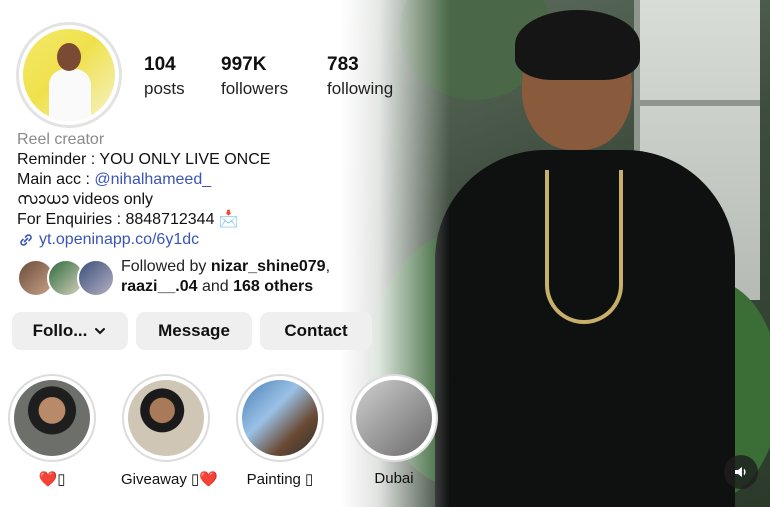  I want to click on profile-avatar, so click(69, 75).